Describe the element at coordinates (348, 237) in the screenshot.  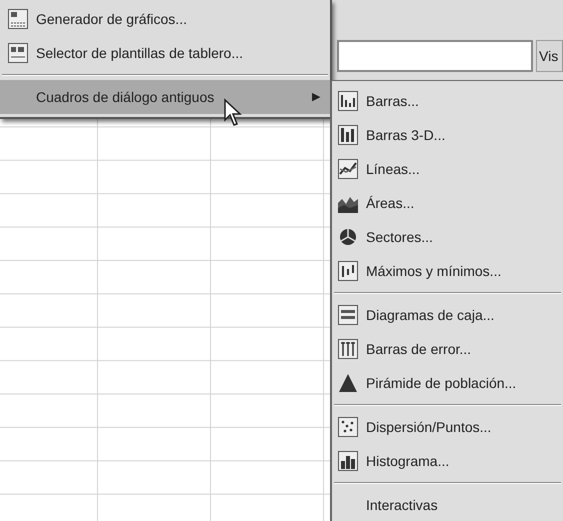
I see `pie-chart-icon` at that location.